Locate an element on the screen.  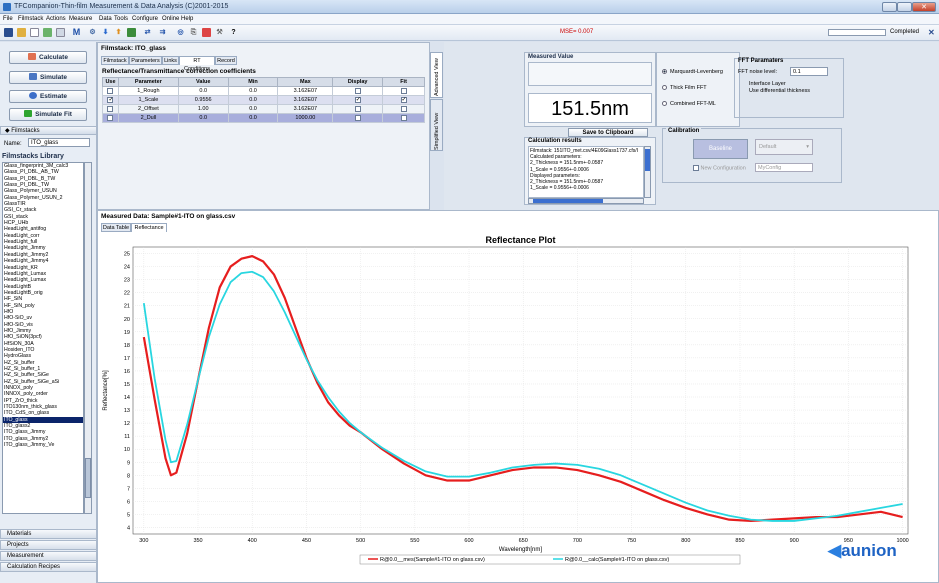
param-value: 1.00 is located at coordinates (203, 109).